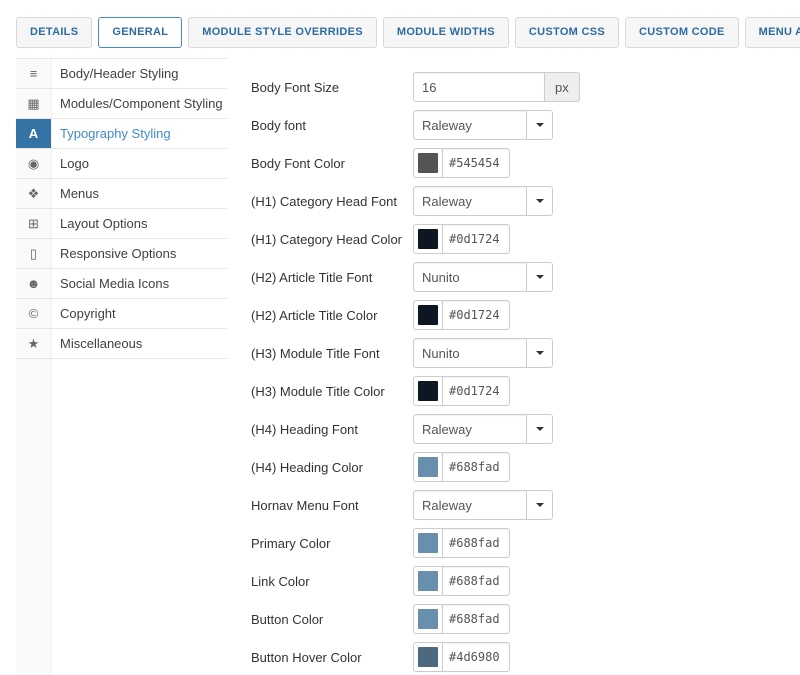 This screenshot has width=800, height=675. What do you see at coordinates (517, 619) in the screenshot?
I see `field-button-color: Button Color` at bounding box center [517, 619].